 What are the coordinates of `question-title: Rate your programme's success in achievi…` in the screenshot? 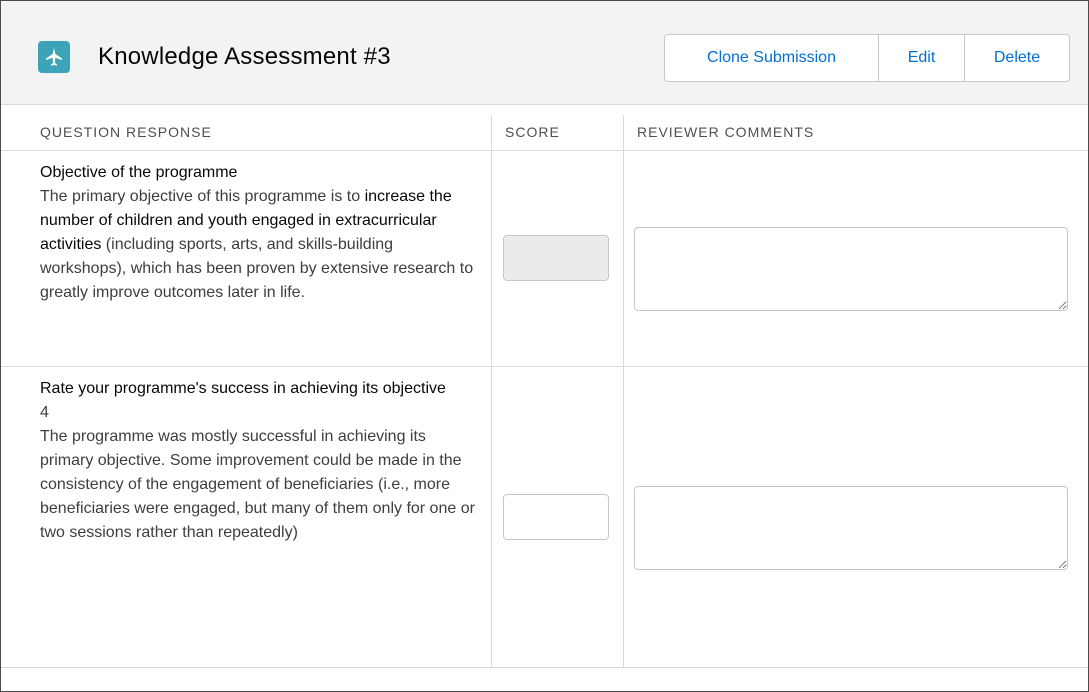 It's located at (243, 388).